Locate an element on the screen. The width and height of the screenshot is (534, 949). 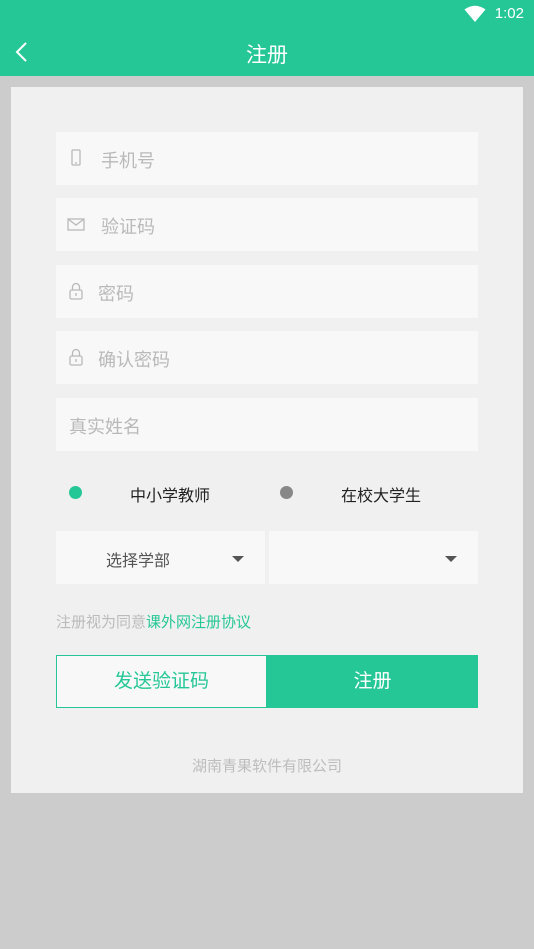
role-option-label: 在校大学生 is located at coordinates (381, 495).